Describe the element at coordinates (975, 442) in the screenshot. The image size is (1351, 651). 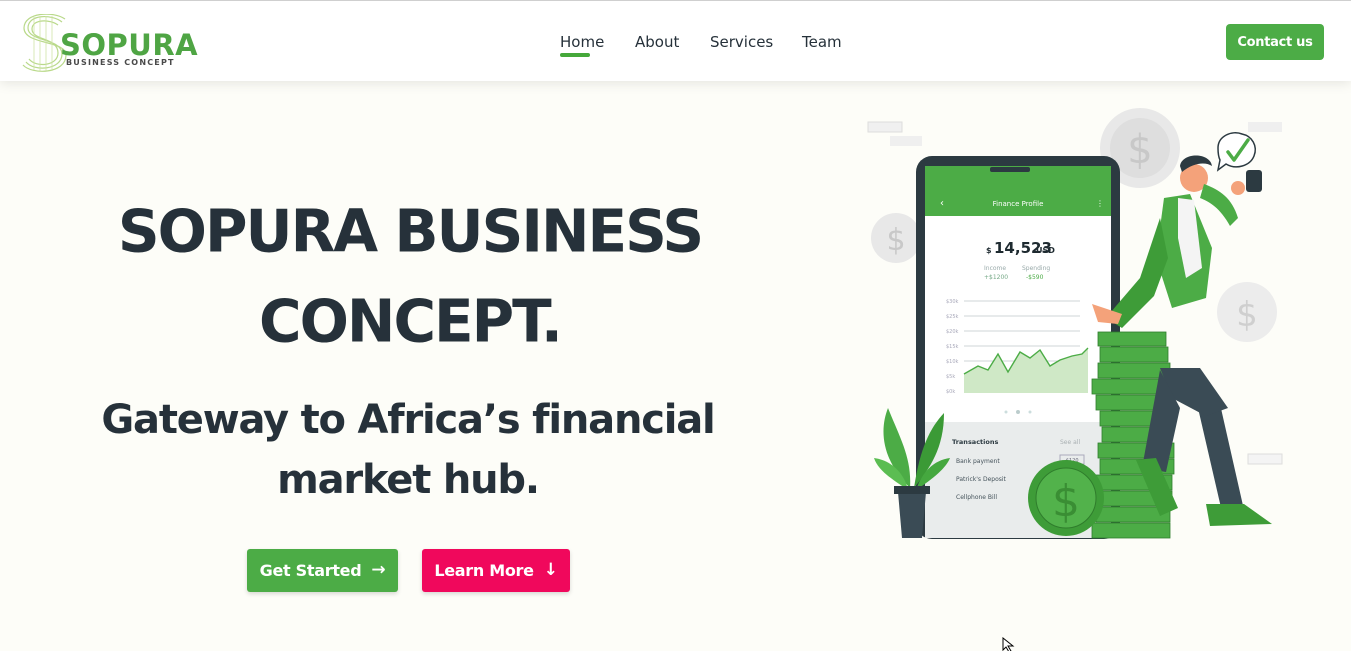
I see `transactions-title: Transactions` at that location.